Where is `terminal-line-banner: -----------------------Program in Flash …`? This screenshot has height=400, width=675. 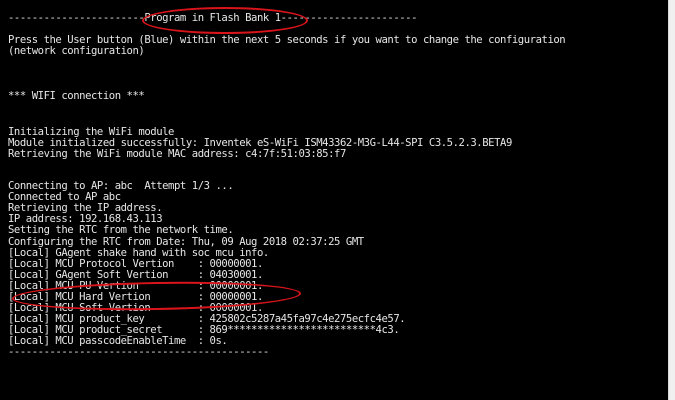
terminal-line-banner: -----------------------Program in Flash … is located at coordinates (213, 18).